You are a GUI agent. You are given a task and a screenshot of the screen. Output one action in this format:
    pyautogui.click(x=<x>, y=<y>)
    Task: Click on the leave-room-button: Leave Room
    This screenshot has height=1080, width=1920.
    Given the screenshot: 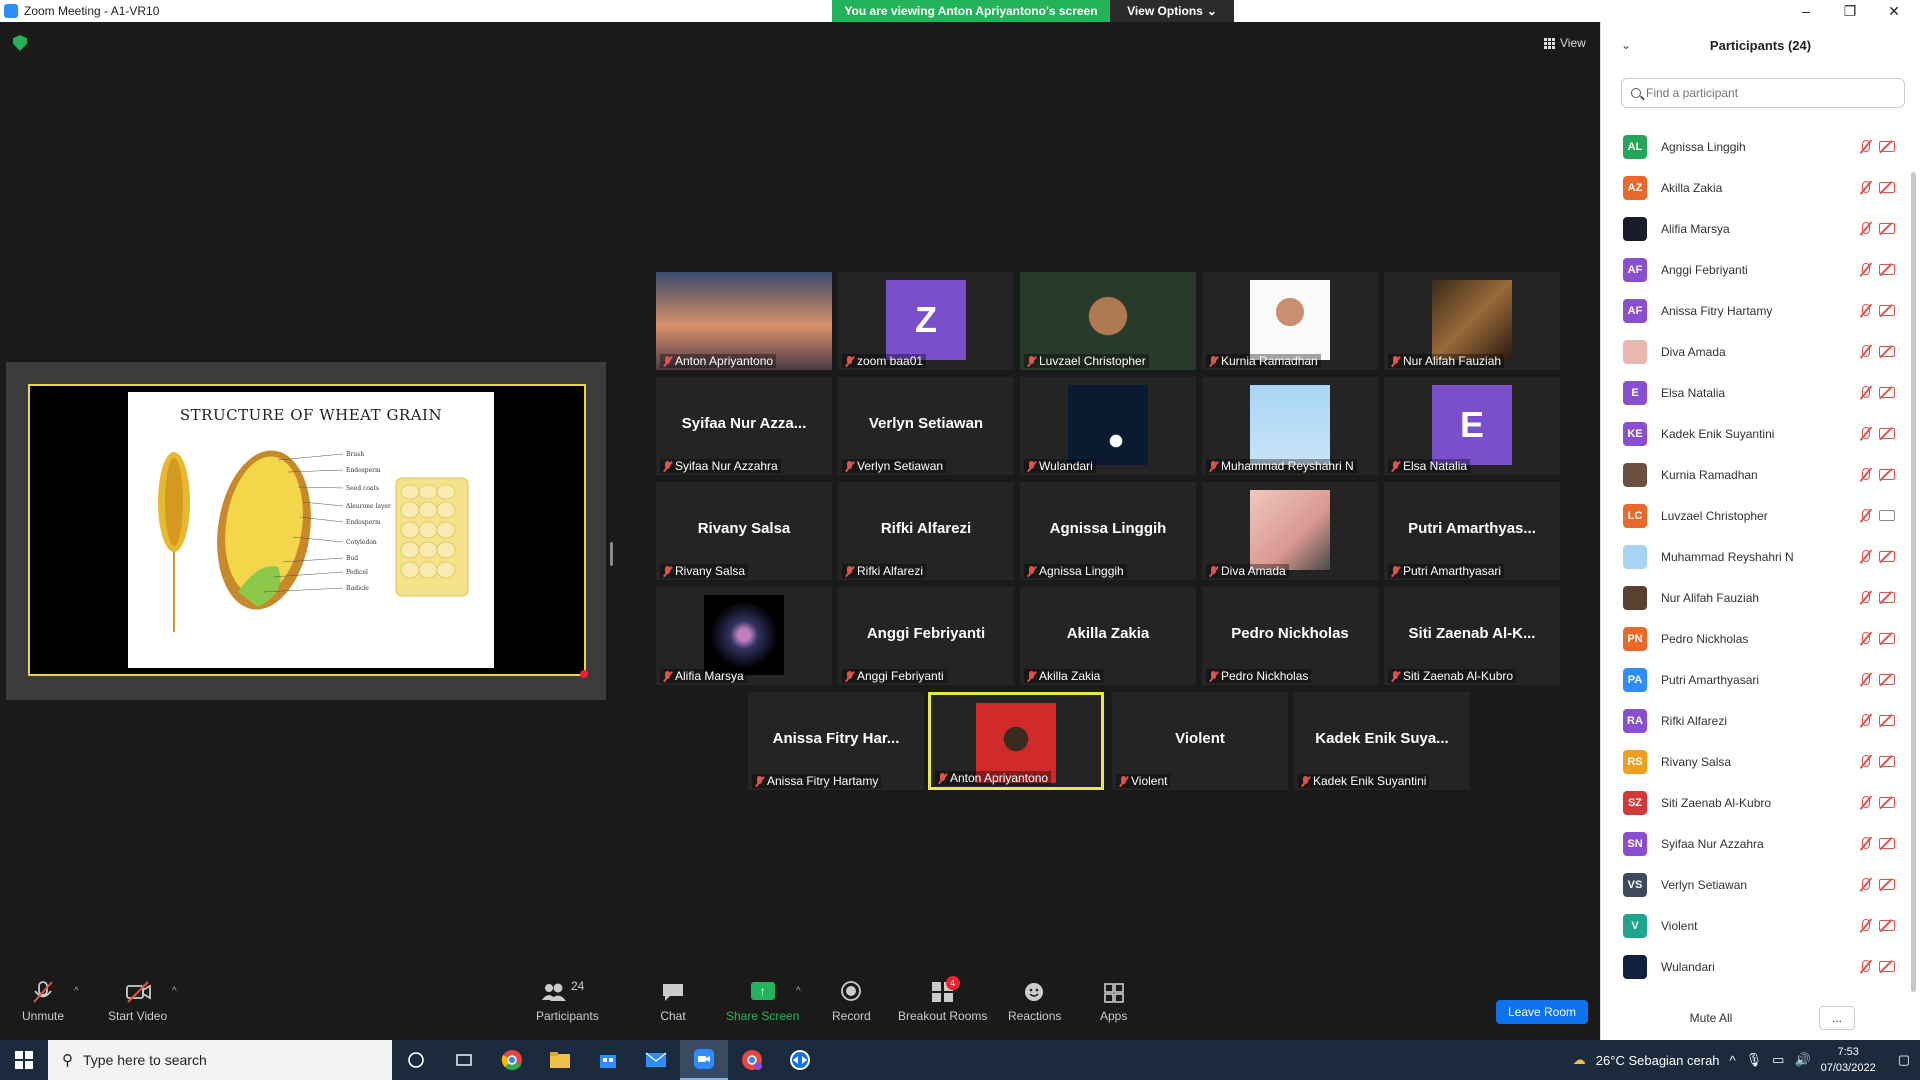 What is the action you would take?
    pyautogui.click(x=1542, y=1012)
    